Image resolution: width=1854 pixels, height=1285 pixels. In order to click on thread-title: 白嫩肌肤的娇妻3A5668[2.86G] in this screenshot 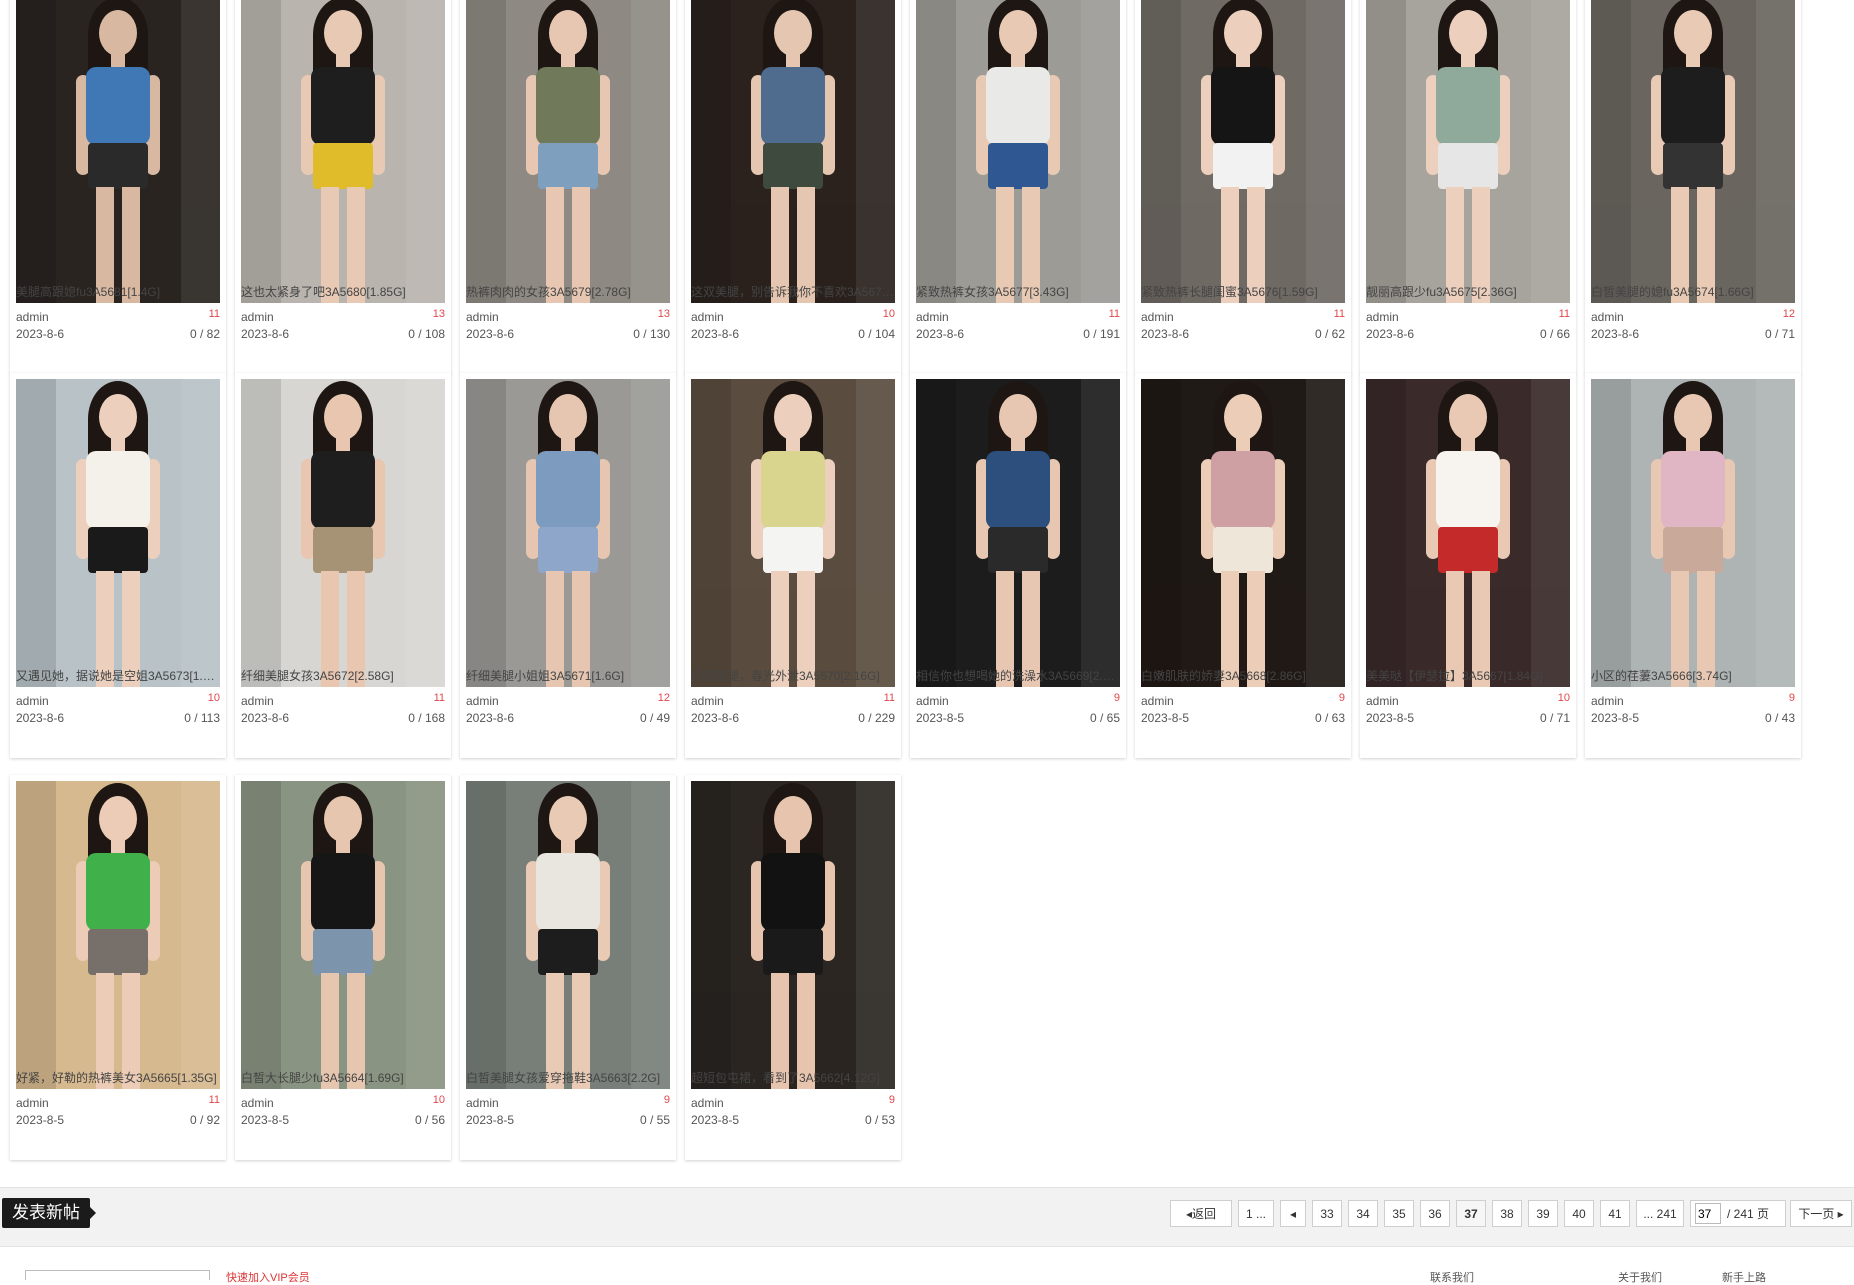, I will do `click(1243, 676)`.